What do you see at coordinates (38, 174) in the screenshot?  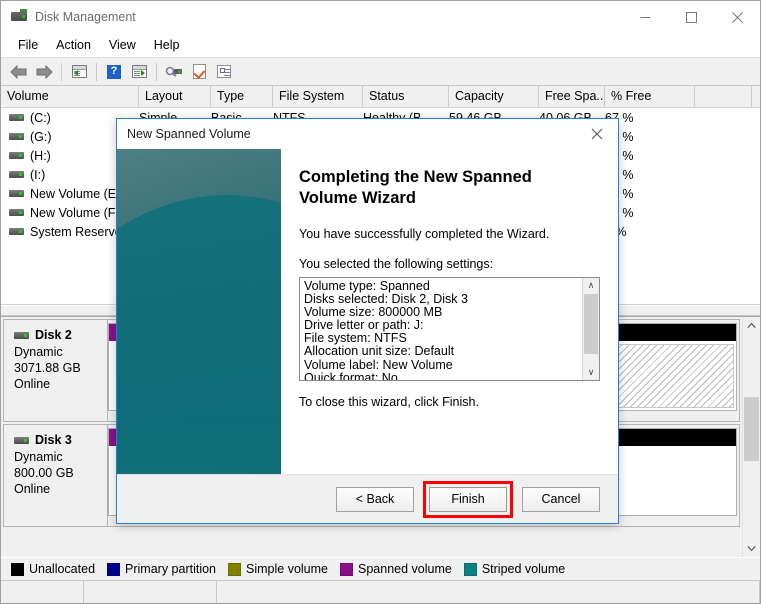 I see `cell-volume: (I:)` at bounding box center [38, 174].